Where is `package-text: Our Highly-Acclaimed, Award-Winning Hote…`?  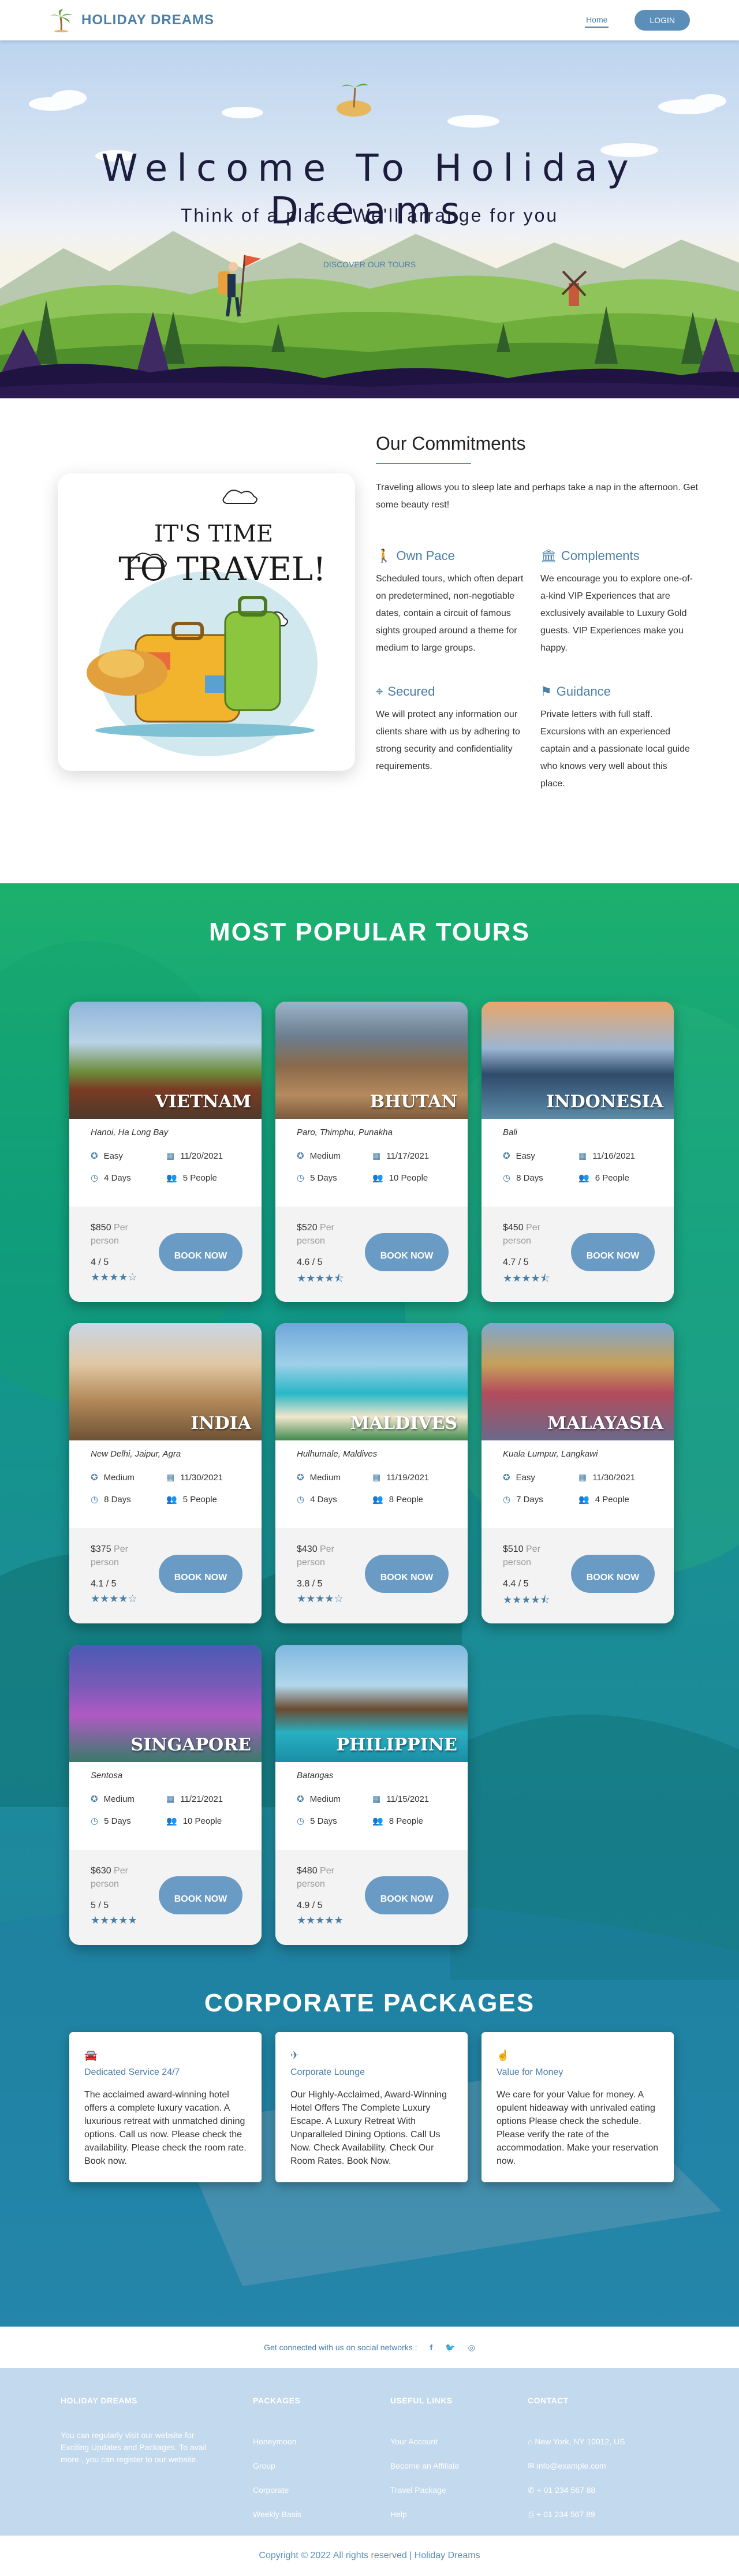 package-text: Our Highly-Acclaimed, Award-Winning Hote… is located at coordinates (368, 2128).